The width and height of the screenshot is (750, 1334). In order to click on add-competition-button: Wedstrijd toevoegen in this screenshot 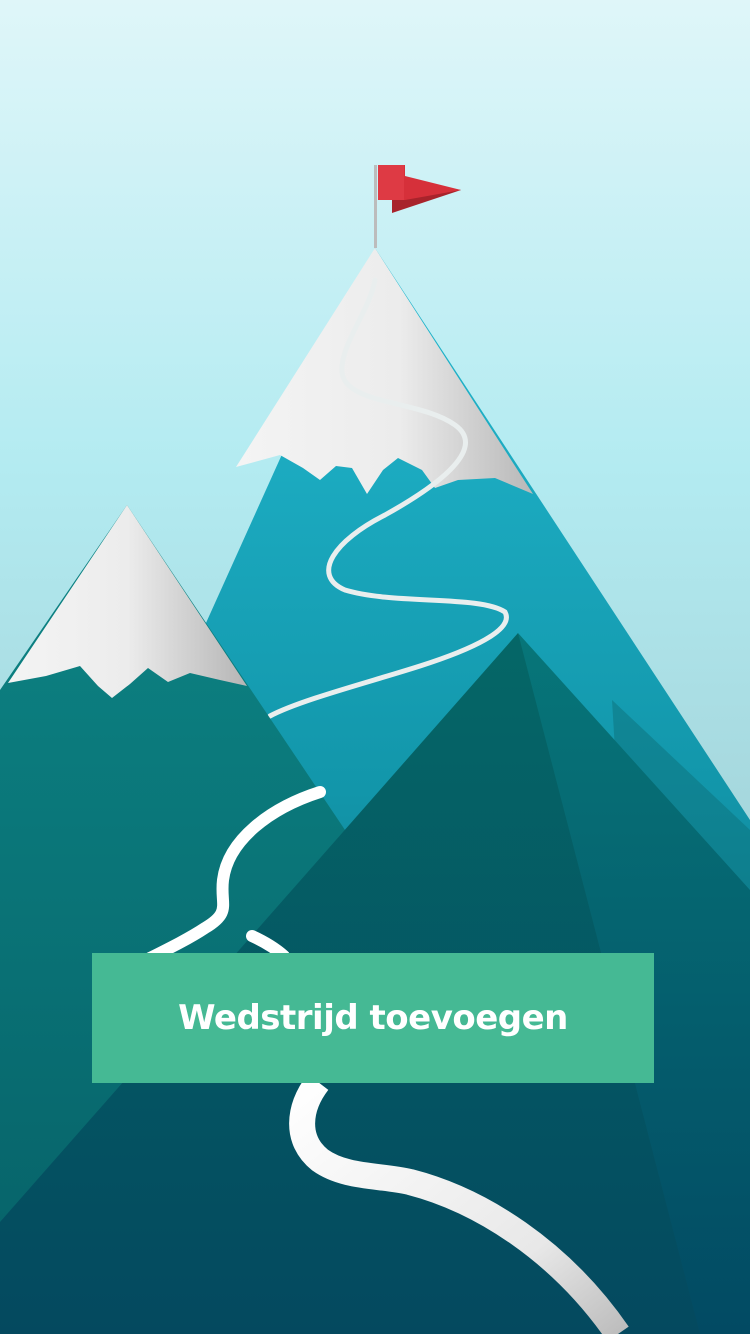, I will do `click(373, 1018)`.